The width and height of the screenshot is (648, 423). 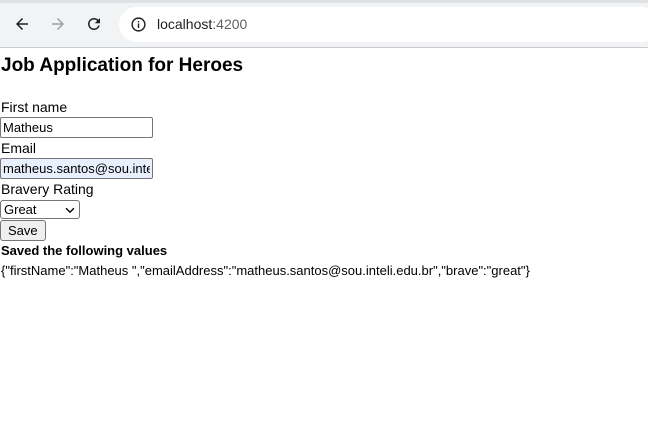 What do you see at coordinates (76, 168) in the screenshot?
I see `email-input` at bounding box center [76, 168].